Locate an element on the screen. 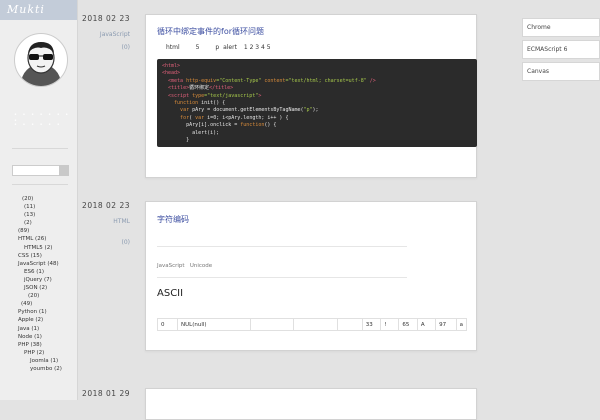 The image size is (600, 420). sidebar-tag: JSON (2) is located at coordinates (38, 288).